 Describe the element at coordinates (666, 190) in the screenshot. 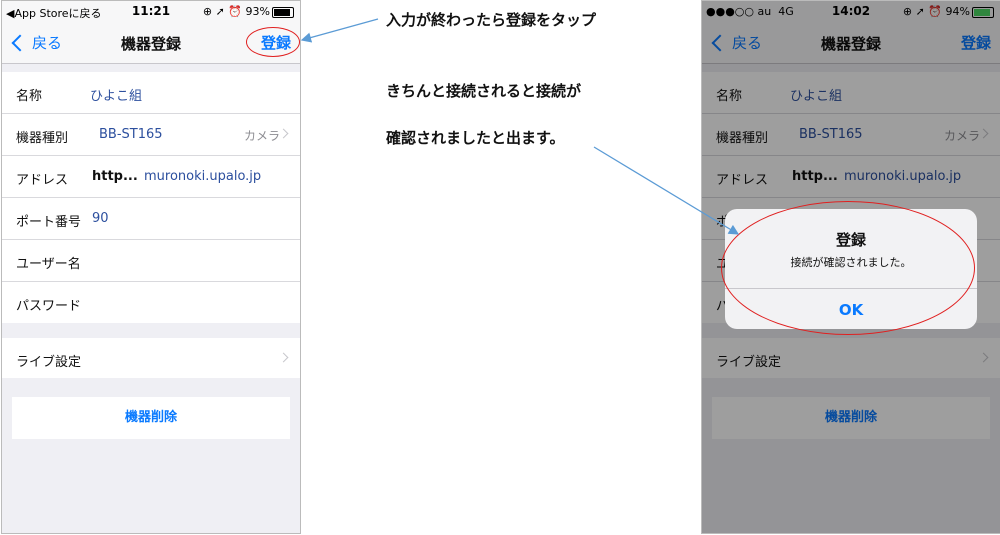

I see `arrow-to-alert` at that location.